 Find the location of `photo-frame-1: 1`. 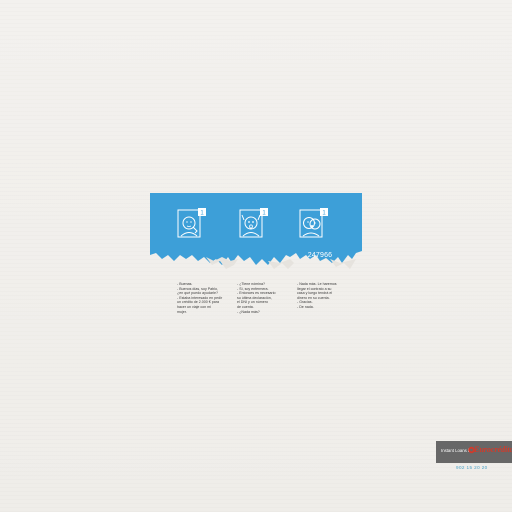

photo-frame-1: 1 is located at coordinates (192, 223).